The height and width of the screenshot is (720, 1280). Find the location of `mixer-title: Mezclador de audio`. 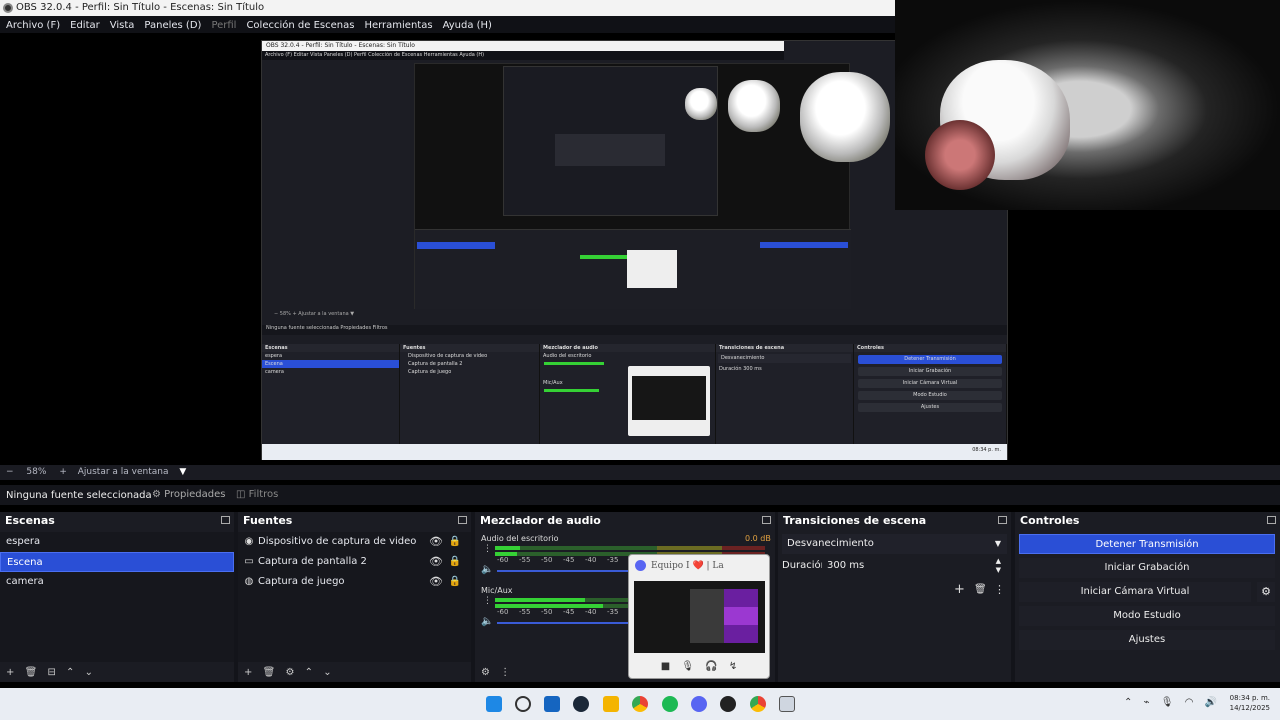

mixer-title: Mezclador de audio is located at coordinates (540, 520).